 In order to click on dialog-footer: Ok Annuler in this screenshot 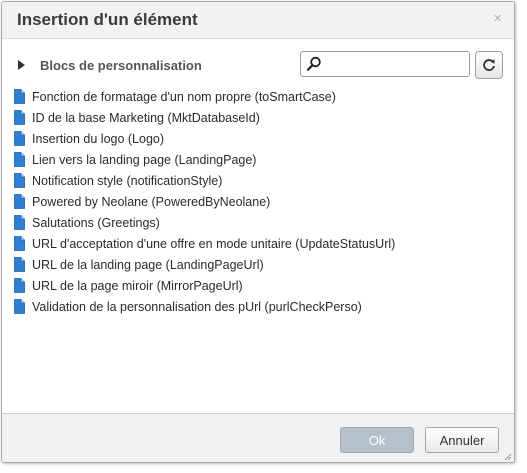, I will do `click(258, 437)`.